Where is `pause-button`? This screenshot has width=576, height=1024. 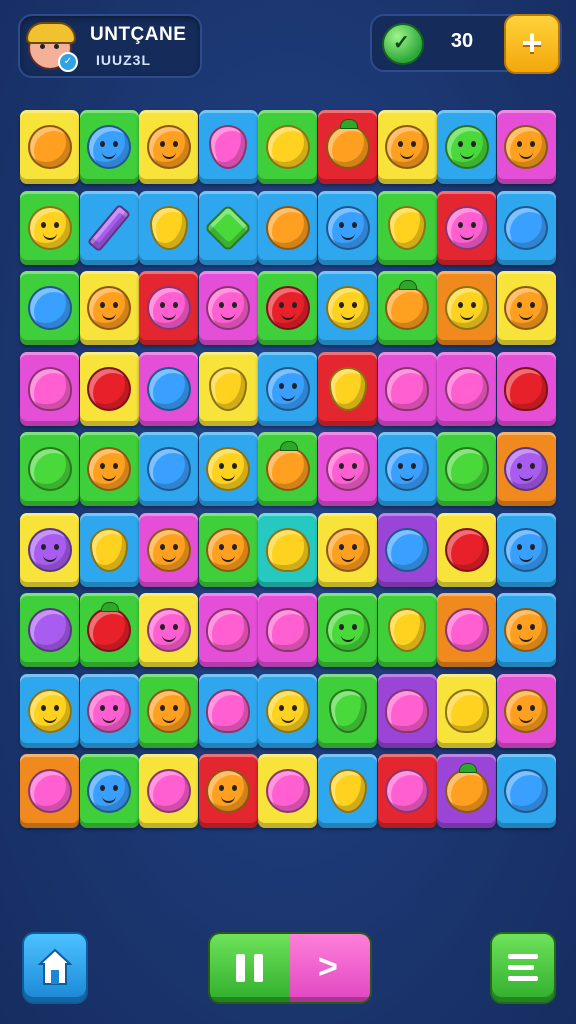
pause-button is located at coordinates (250, 968).